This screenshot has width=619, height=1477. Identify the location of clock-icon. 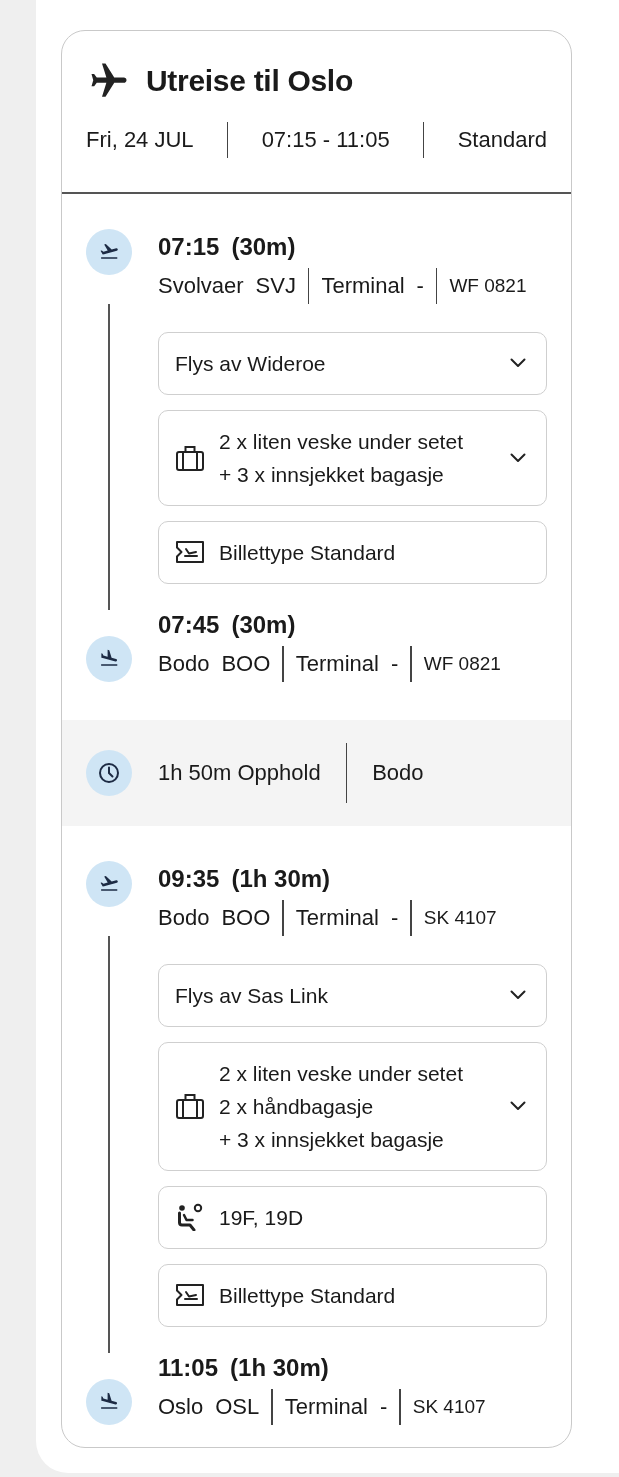
(109, 772).